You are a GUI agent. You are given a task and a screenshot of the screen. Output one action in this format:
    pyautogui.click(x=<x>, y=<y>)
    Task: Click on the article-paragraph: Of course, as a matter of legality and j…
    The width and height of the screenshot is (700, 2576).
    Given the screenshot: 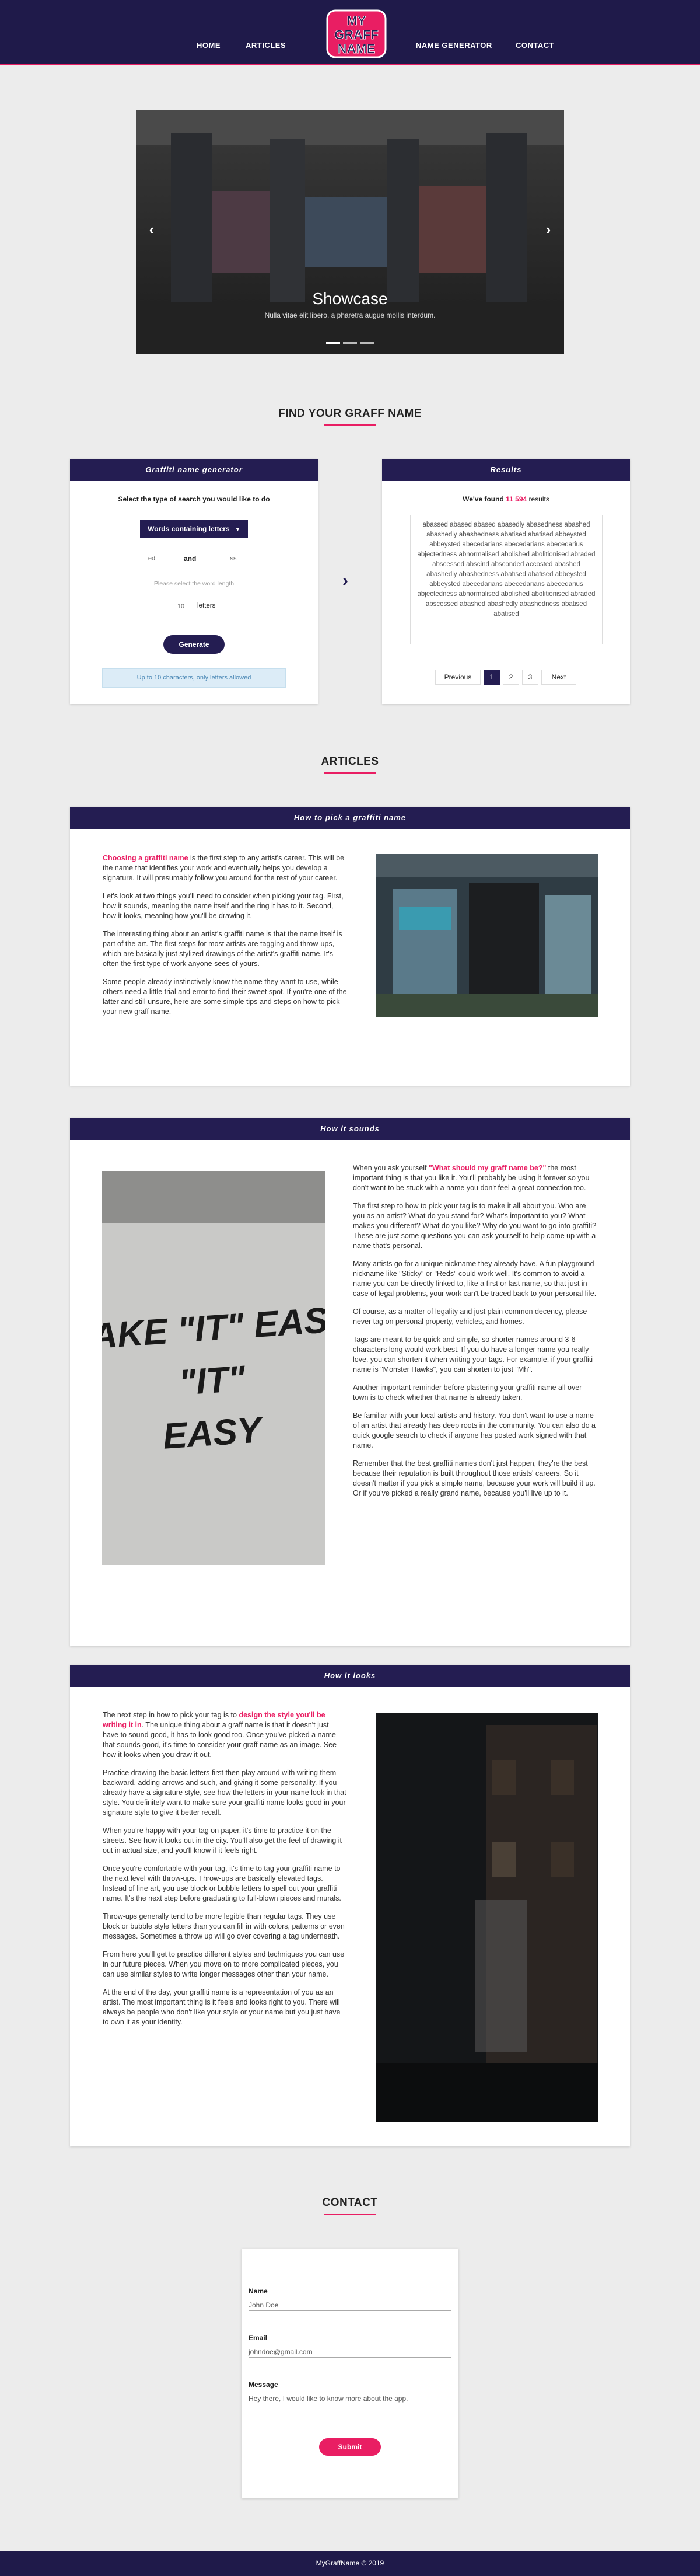 What is the action you would take?
    pyautogui.click(x=470, y=1317)
    